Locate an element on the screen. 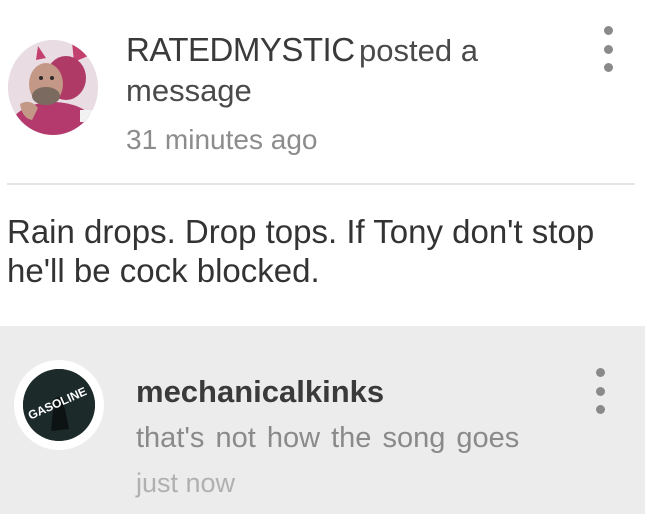 The width and height of the screenshot is (645, 514). comment-text: that's not how the song goes is located at coordinates (328, 438).